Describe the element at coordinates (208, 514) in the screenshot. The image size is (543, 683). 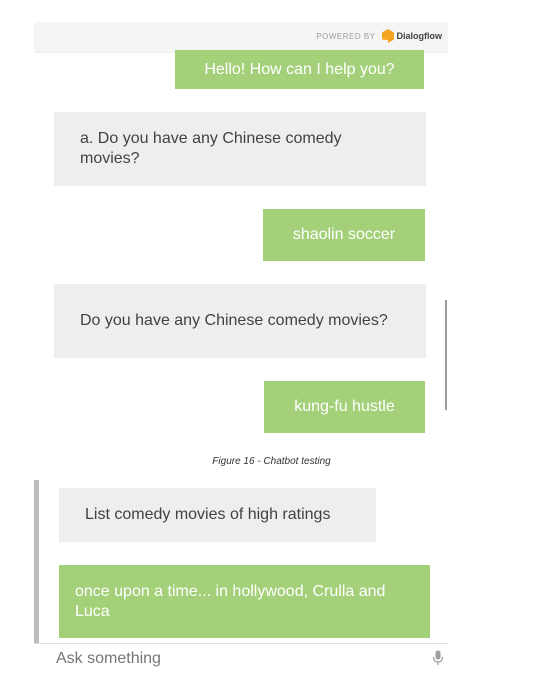
I see `message-text: List comedy movies of high ratings` at that location.